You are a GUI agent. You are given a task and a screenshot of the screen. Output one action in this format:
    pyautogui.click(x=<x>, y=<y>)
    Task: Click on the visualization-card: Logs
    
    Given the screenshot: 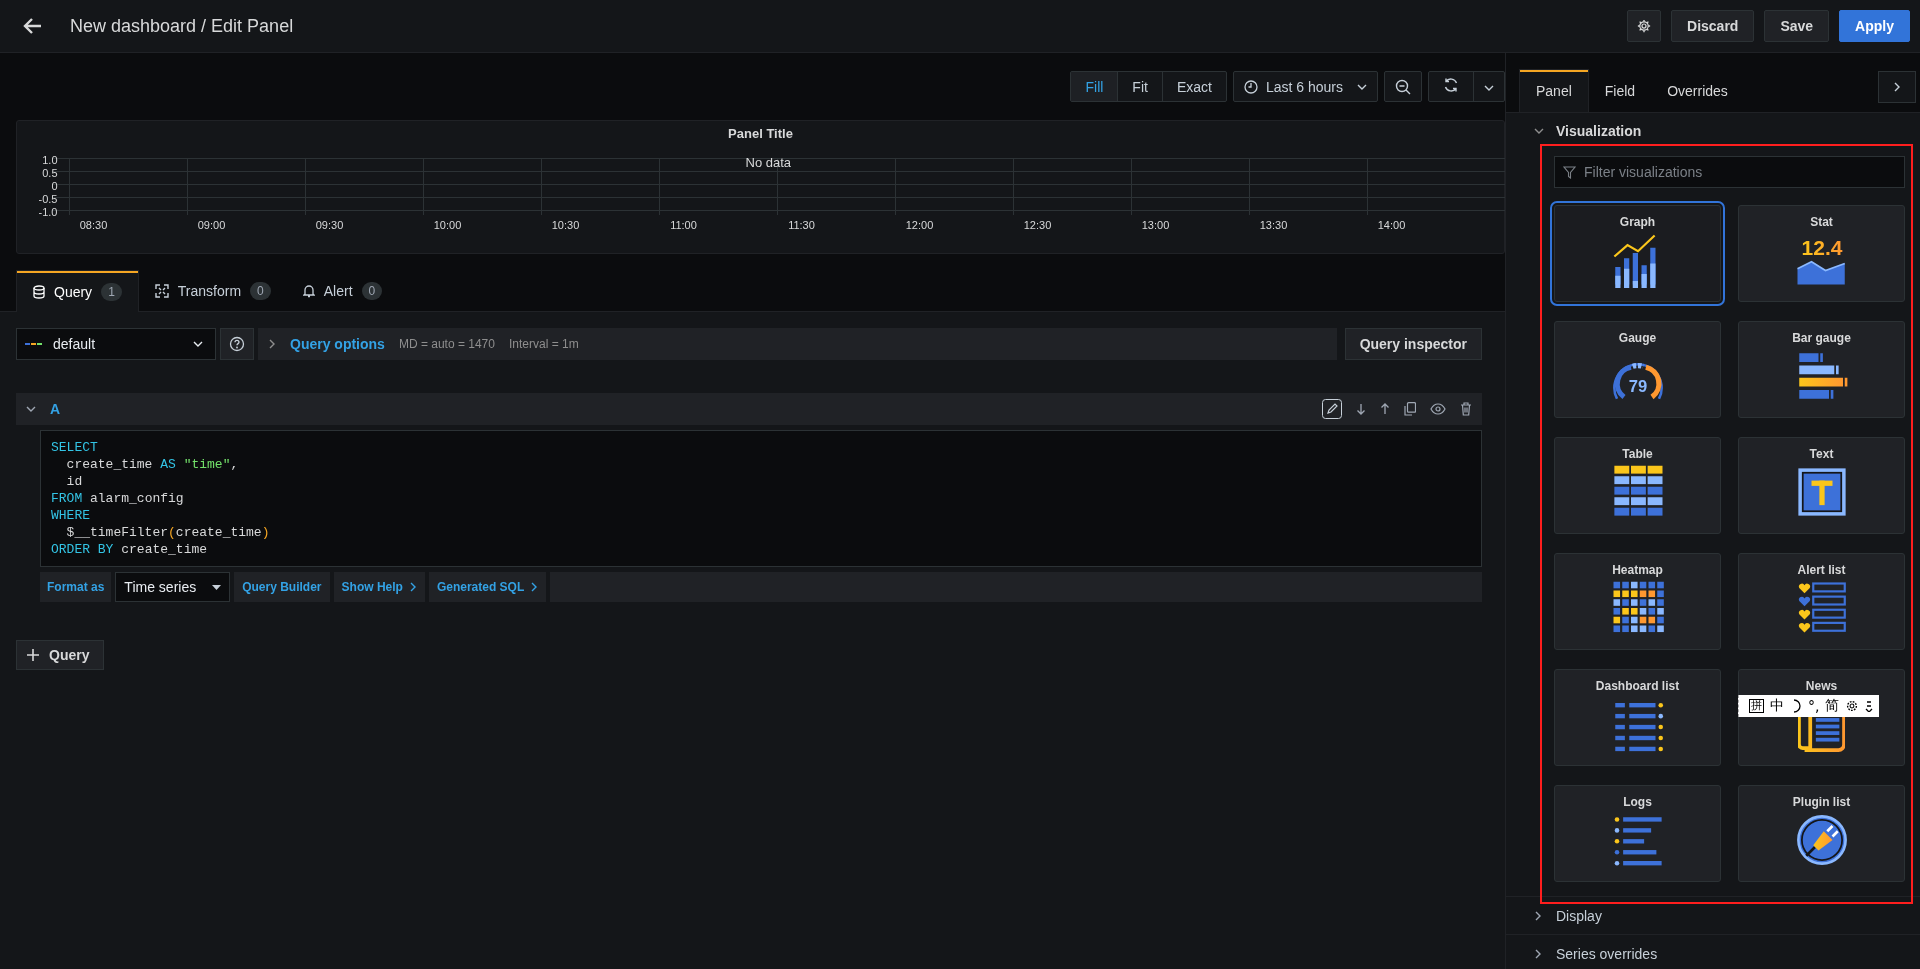 What is the action you would take?
    pyautogui.click(x=1637, y=833)
    